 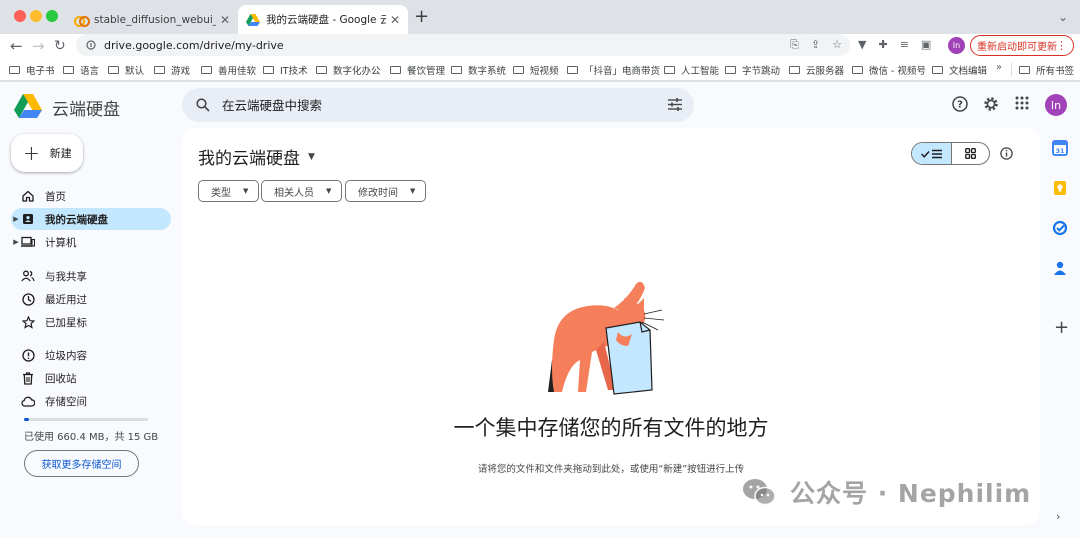 What do you see at coordinates (285, 70) in the screenshot?
I see `bookmark-folder: IT技术` at bounding box center [285, 70].